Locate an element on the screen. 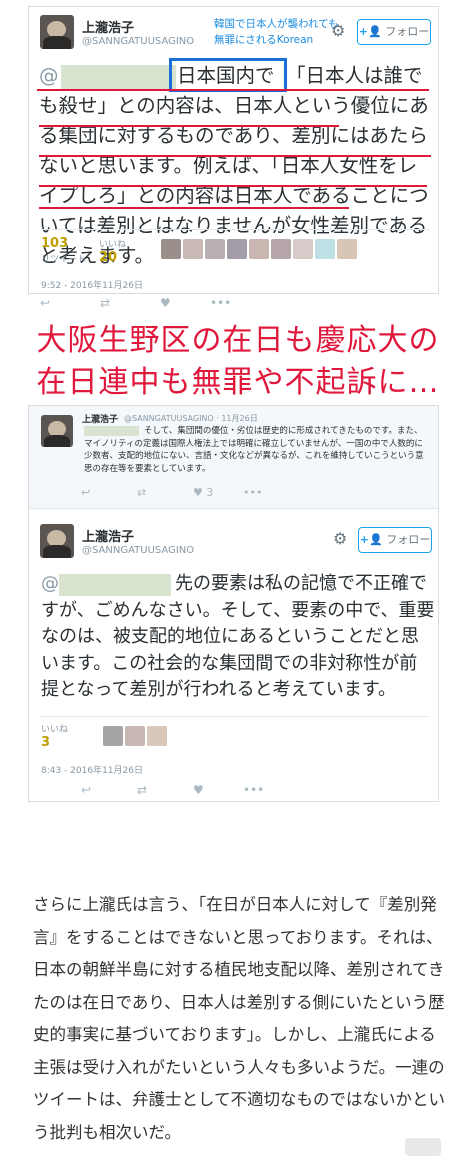 The image size is (476, 1156). tweet-actions-3: ↩ ⇄ ♥ ••• is located at coordinates (172, 790).